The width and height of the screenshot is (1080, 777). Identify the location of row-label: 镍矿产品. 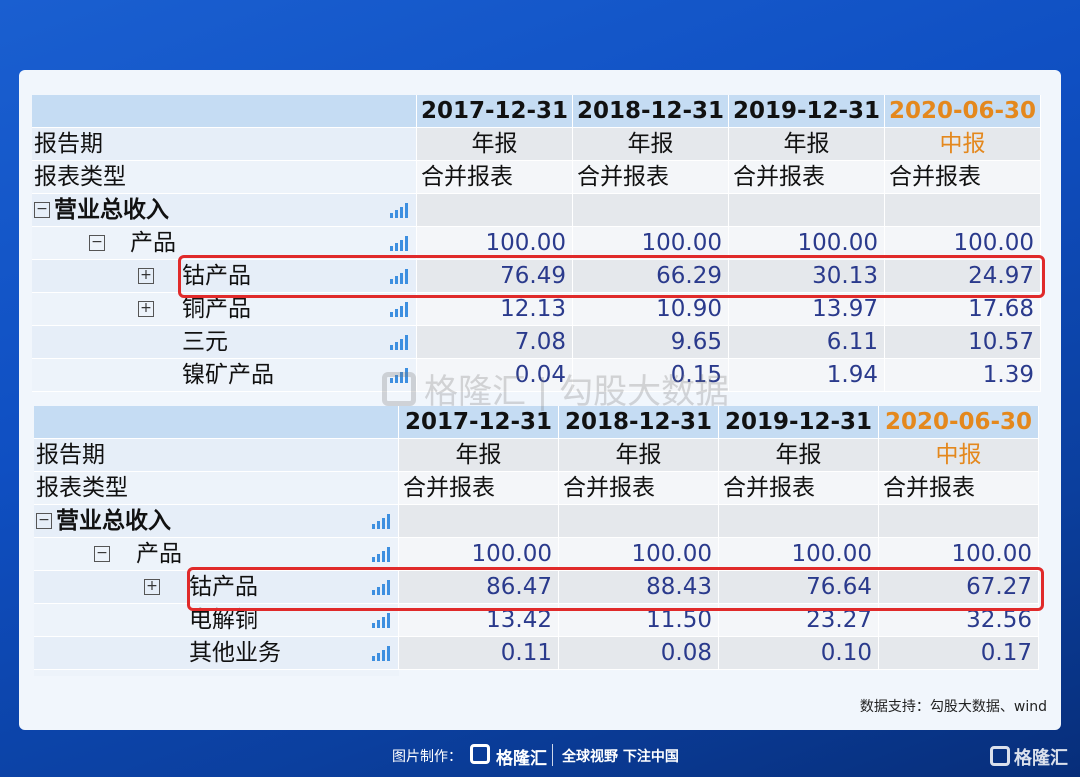
(228, 375).